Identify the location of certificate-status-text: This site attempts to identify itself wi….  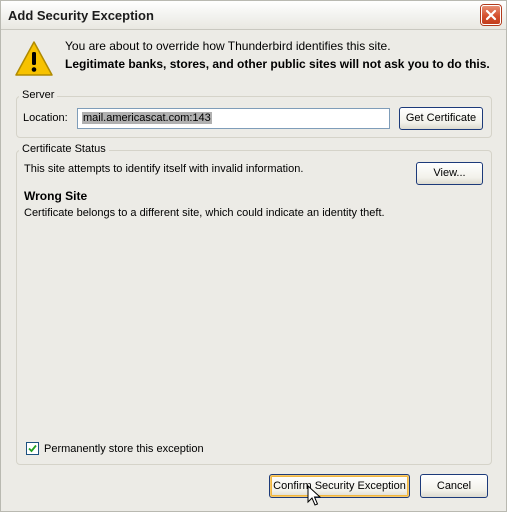
(164, 169).